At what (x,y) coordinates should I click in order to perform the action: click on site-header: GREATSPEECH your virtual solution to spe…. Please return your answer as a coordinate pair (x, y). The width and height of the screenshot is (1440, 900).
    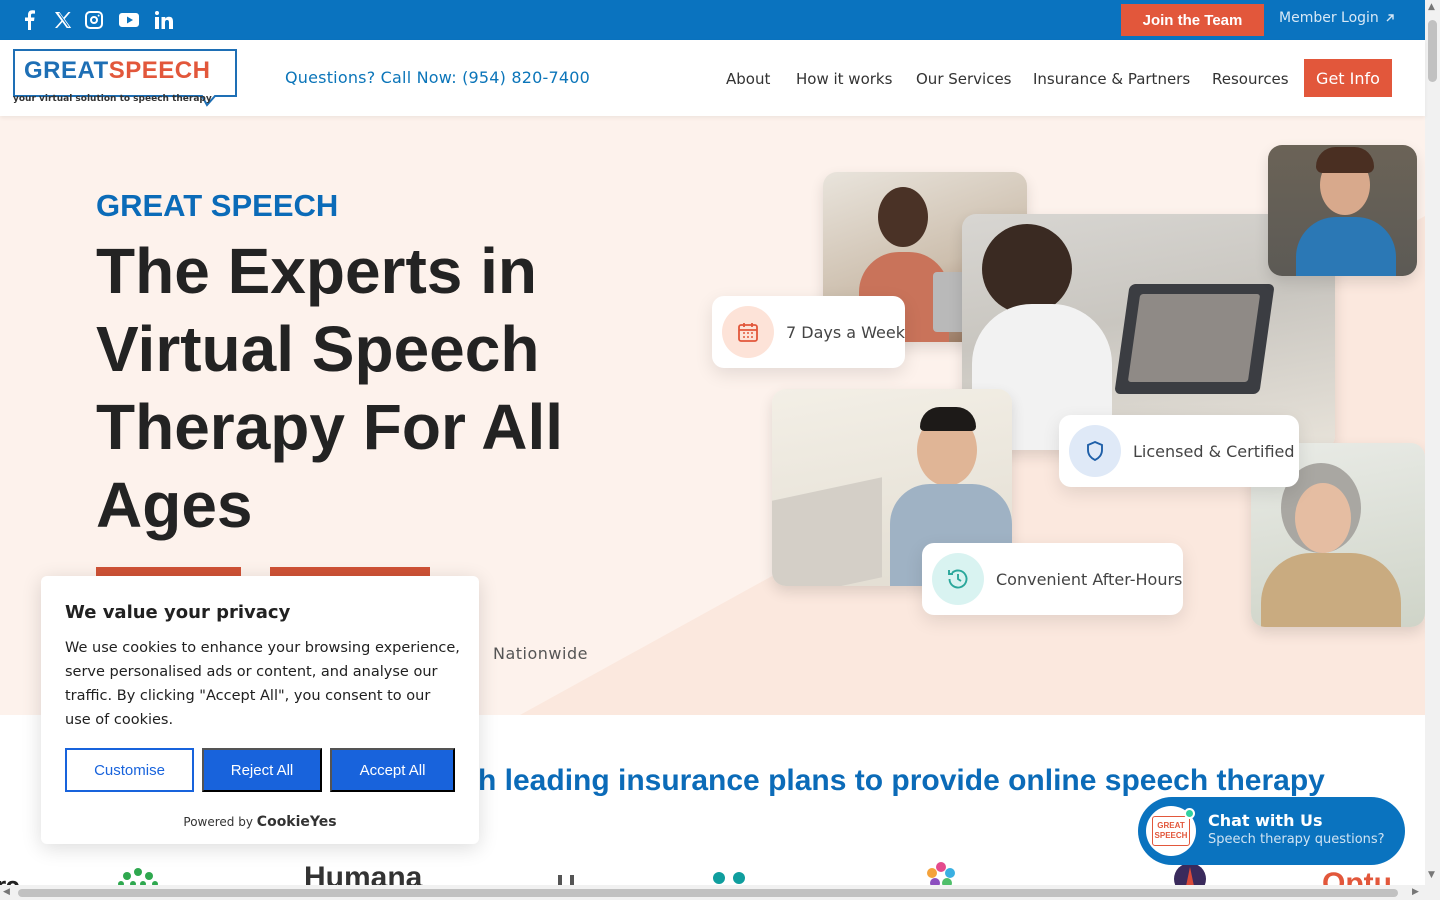
    Looking at the image, I should click on (712, 78).